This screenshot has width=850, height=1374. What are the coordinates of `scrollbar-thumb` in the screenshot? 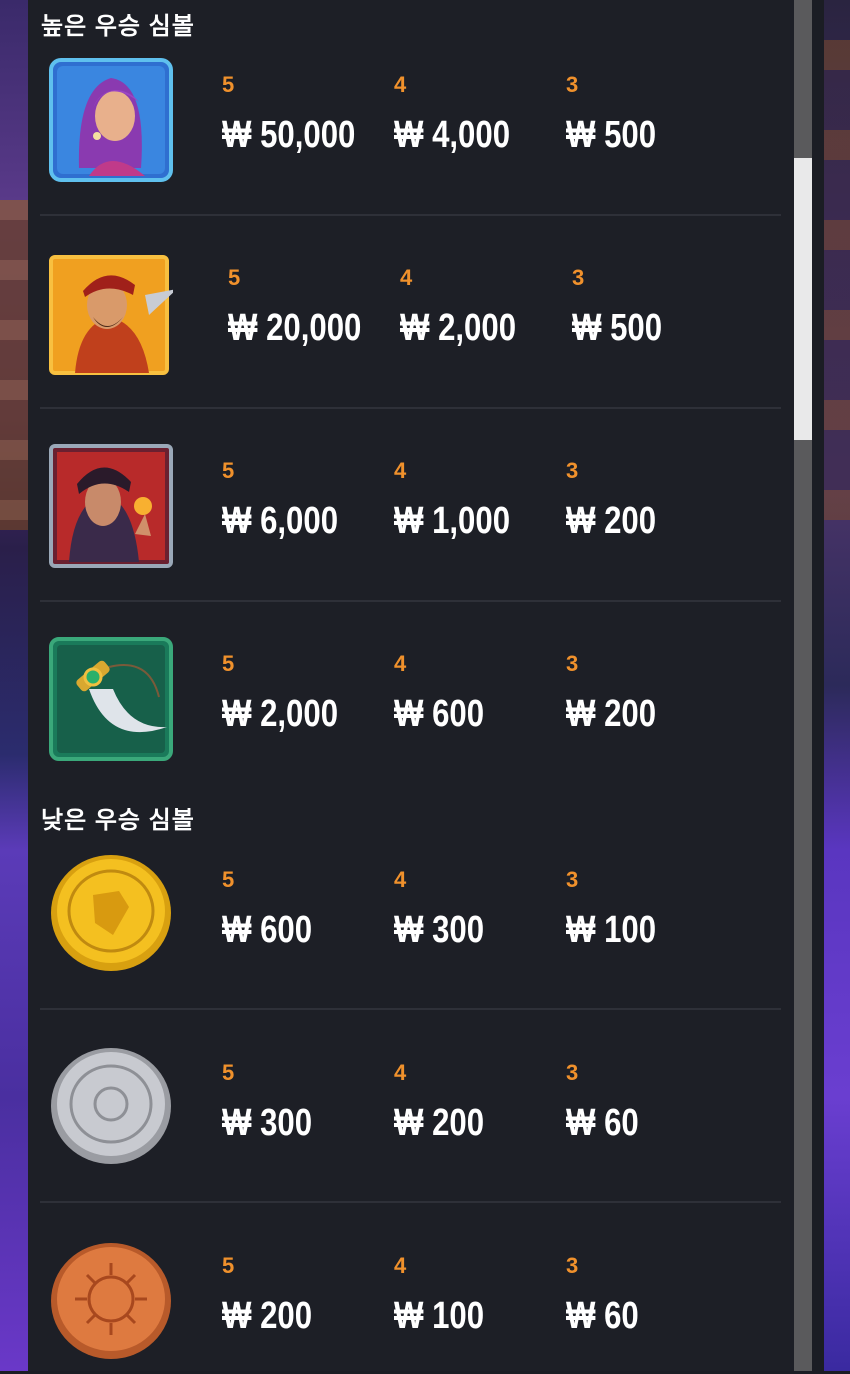 It's located at (803, 299).